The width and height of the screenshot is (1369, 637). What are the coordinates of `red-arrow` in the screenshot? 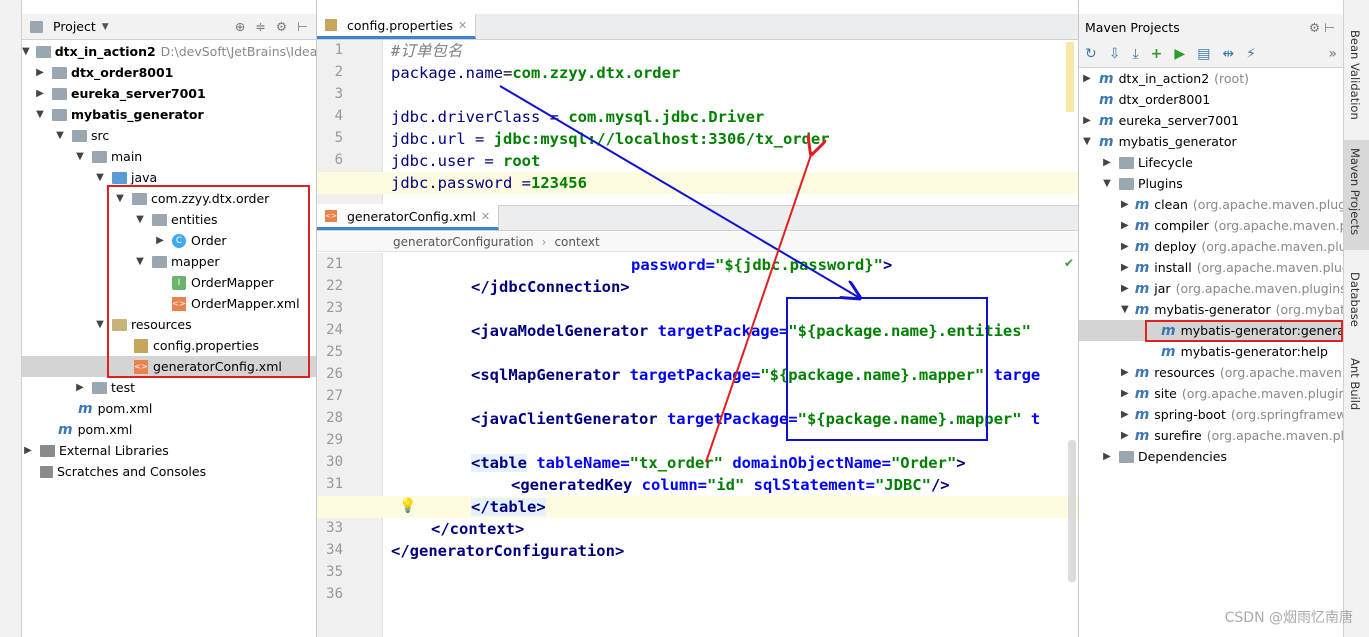 It's located at (758, 307).